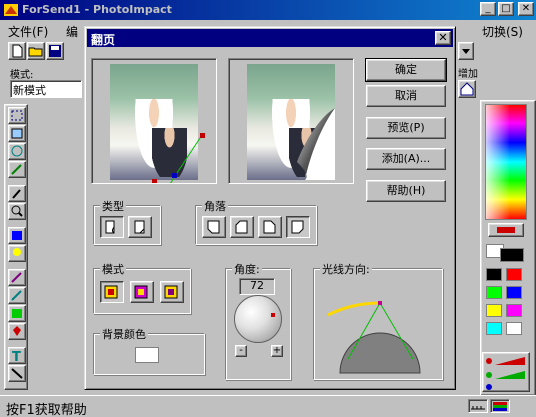  Describe the element at coordinates (113, 269) in the screenshot. I see `mode-group-title: 模式` at that location.